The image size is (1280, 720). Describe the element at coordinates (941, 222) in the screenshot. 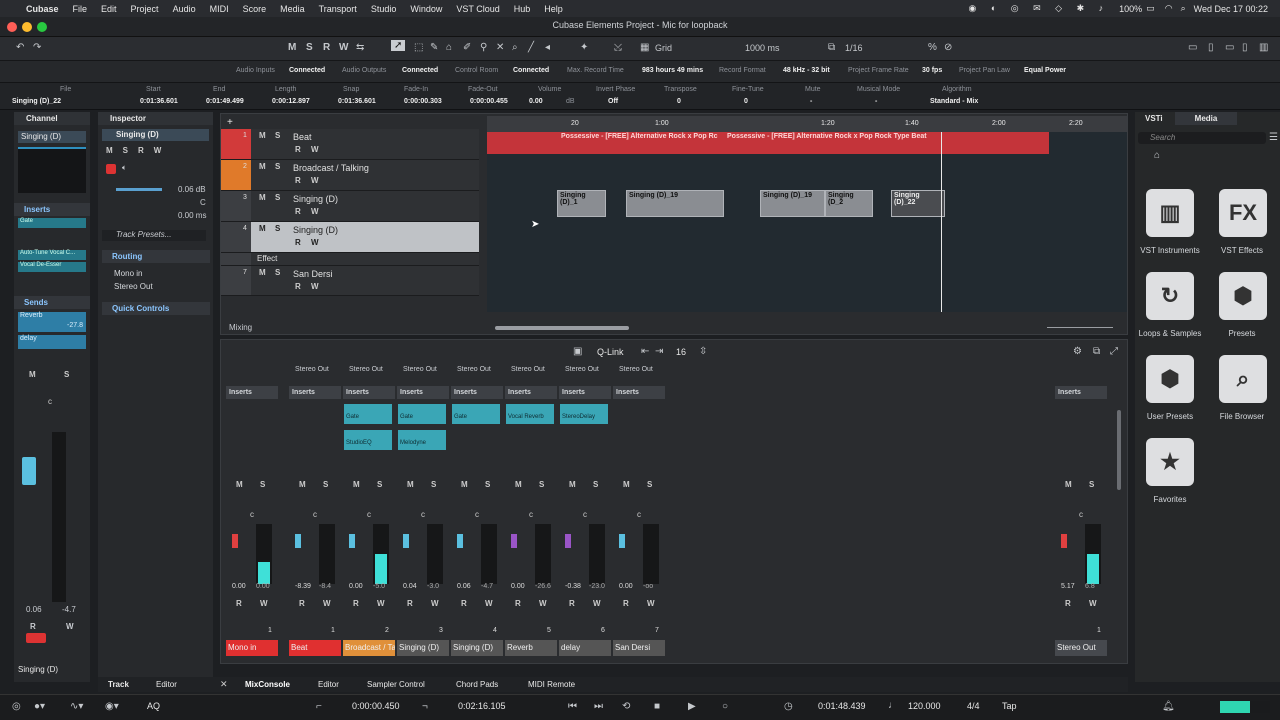

I see `project-cursor` at that location.